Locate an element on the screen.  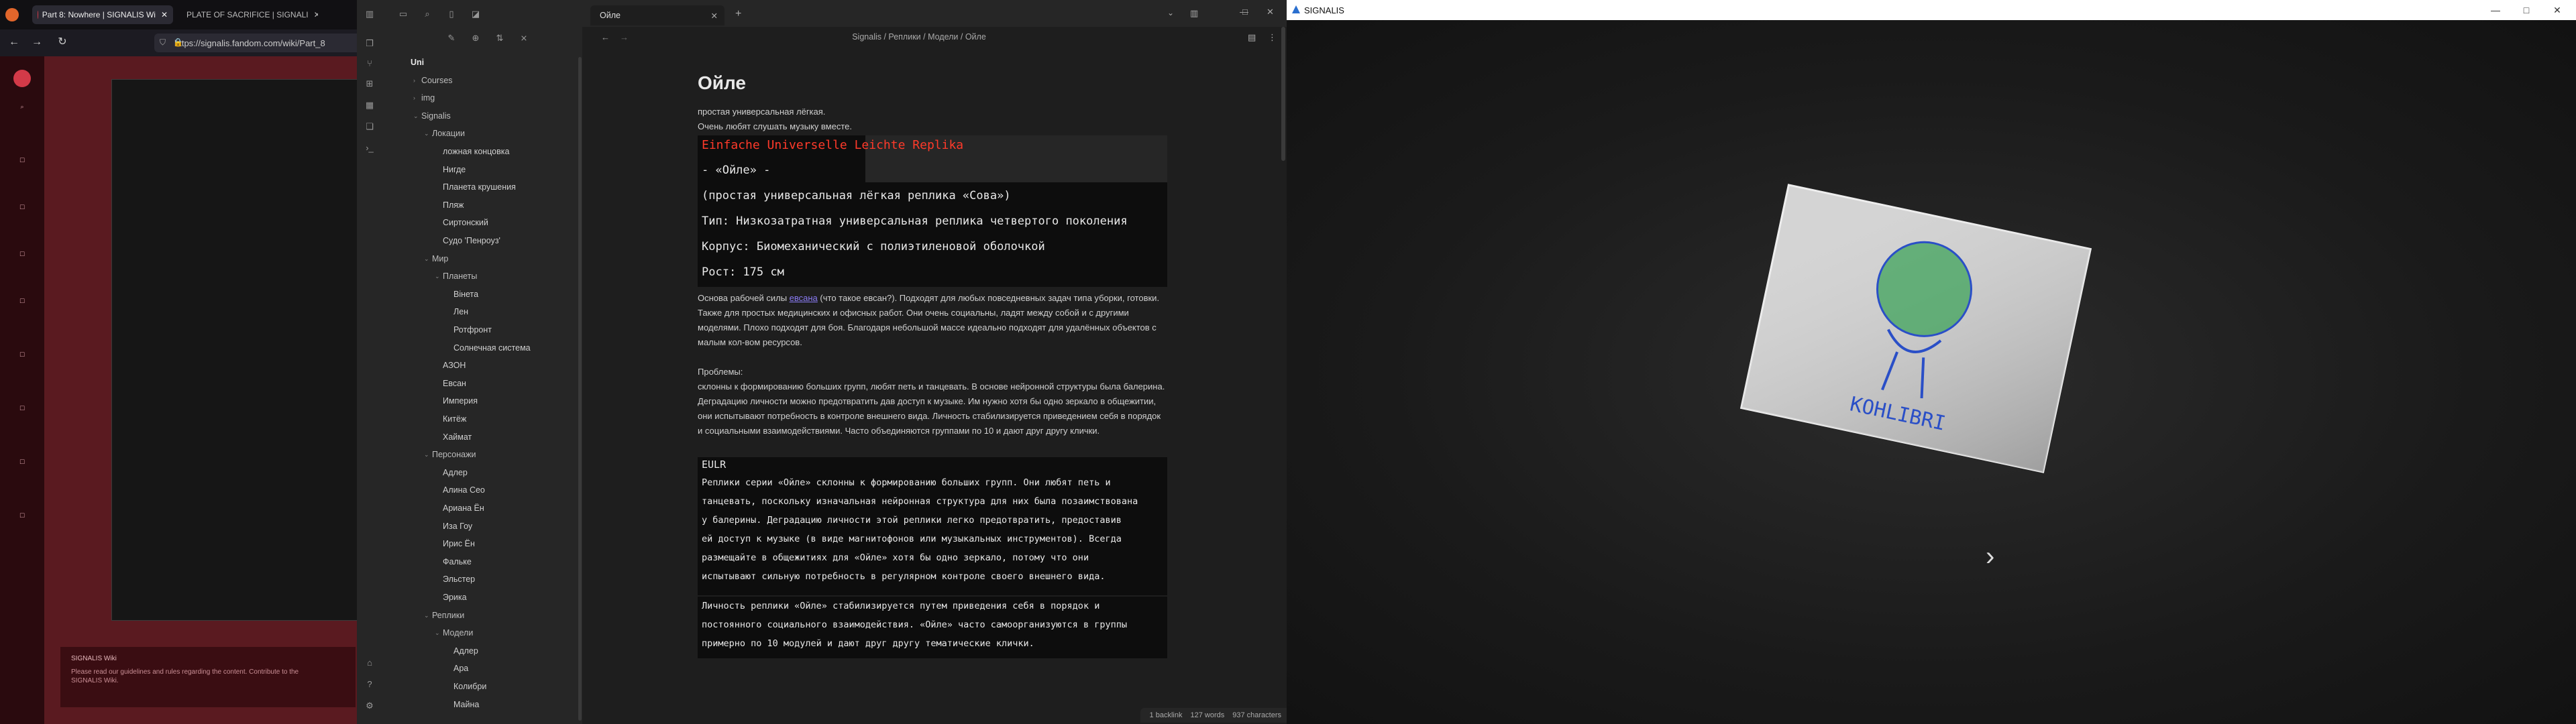
tree-folder-item: Планеты is located at coordinates (460, 276).